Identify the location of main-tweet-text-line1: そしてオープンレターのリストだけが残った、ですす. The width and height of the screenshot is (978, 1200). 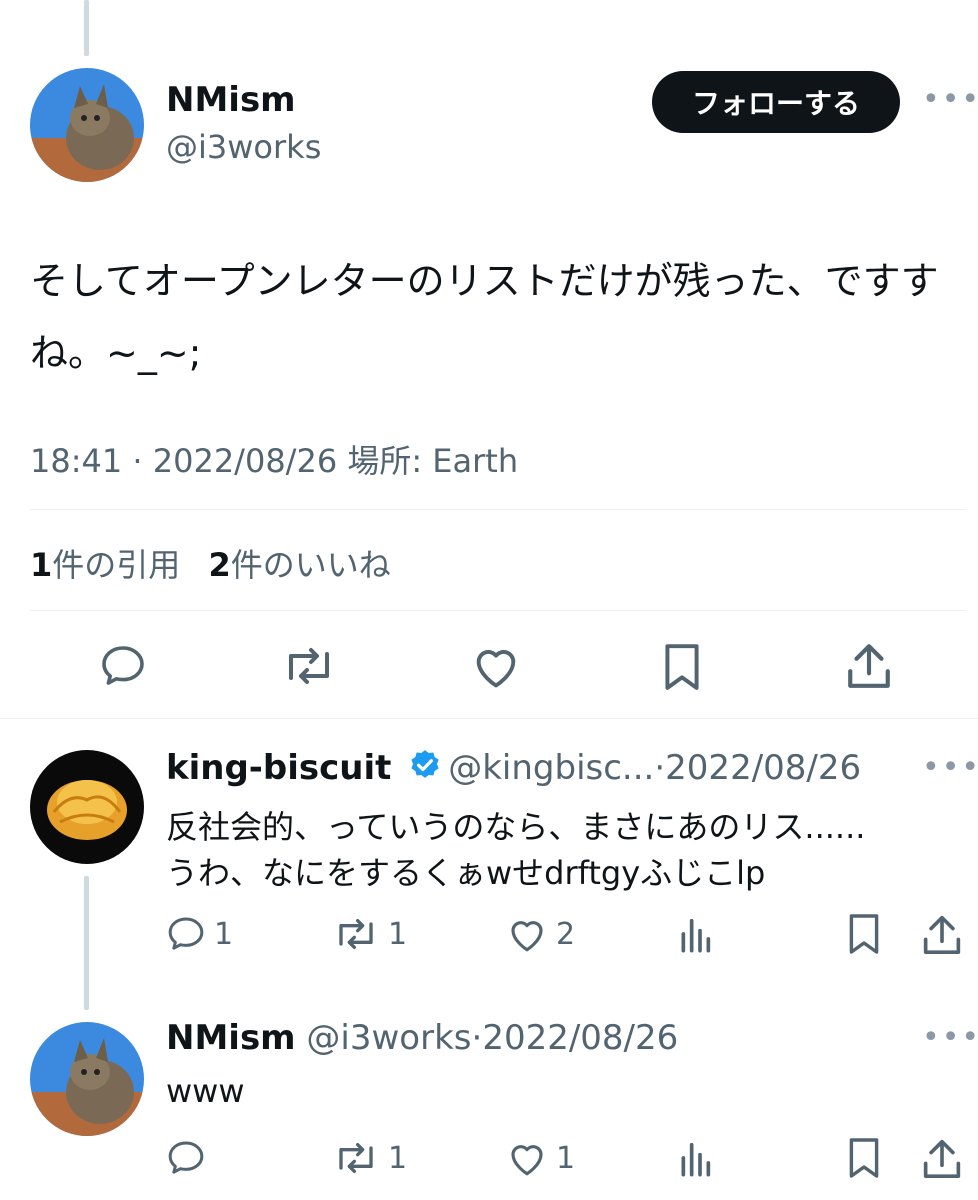
(484, 281).